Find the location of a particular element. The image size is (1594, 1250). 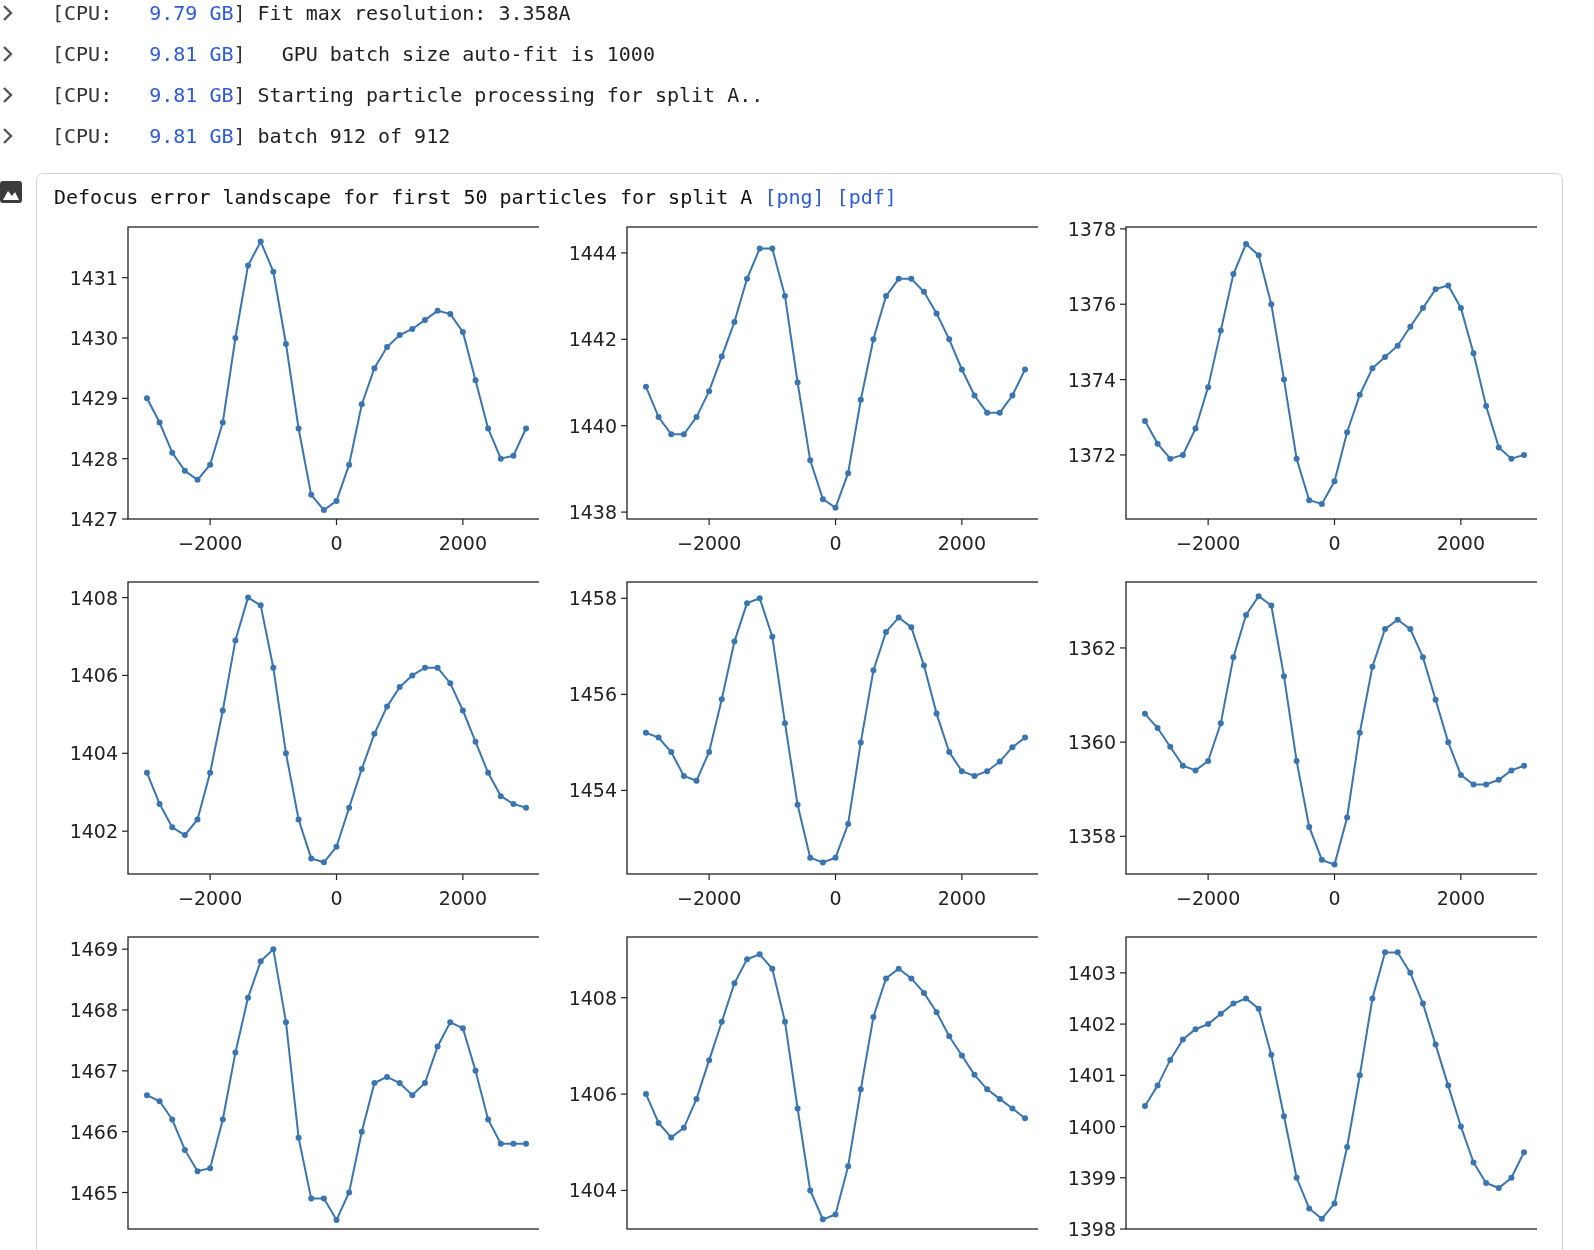

y-tick-label: 1358 is located at coordinates (1091, 836).